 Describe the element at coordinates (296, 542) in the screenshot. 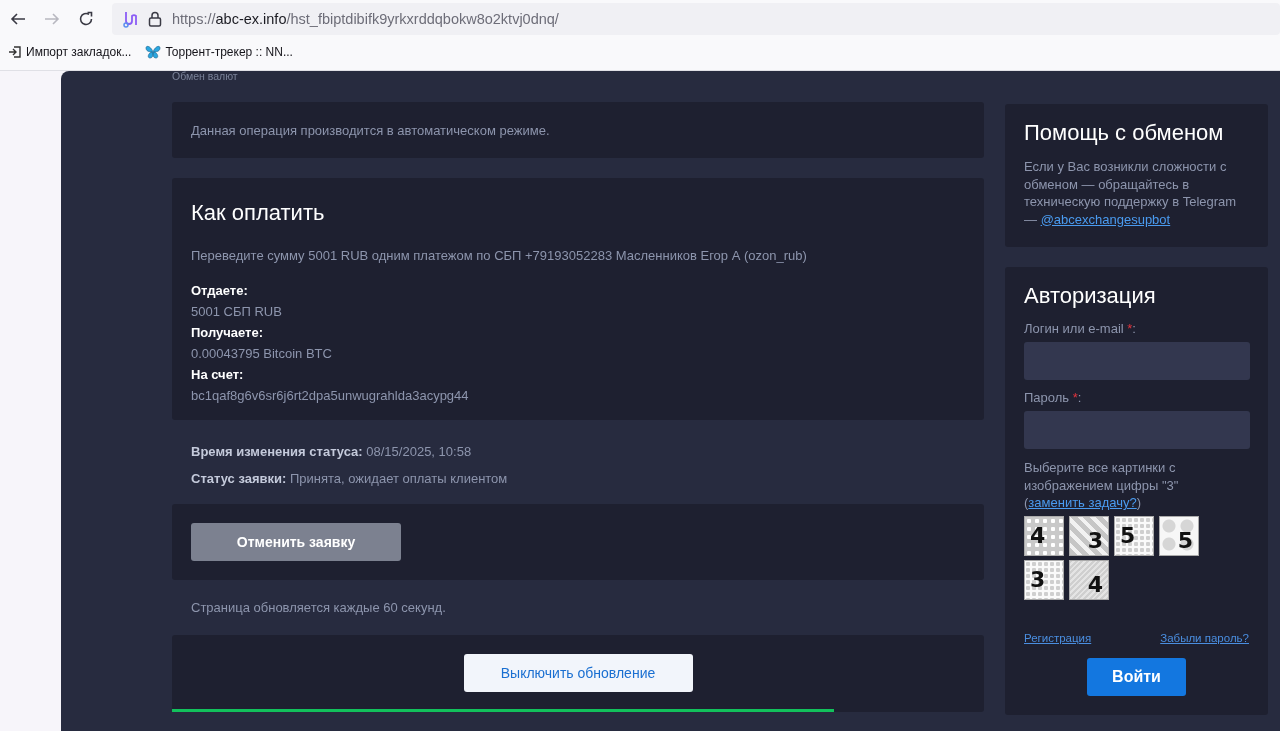

I see `cancel-button: Отменить заявку` at that location.